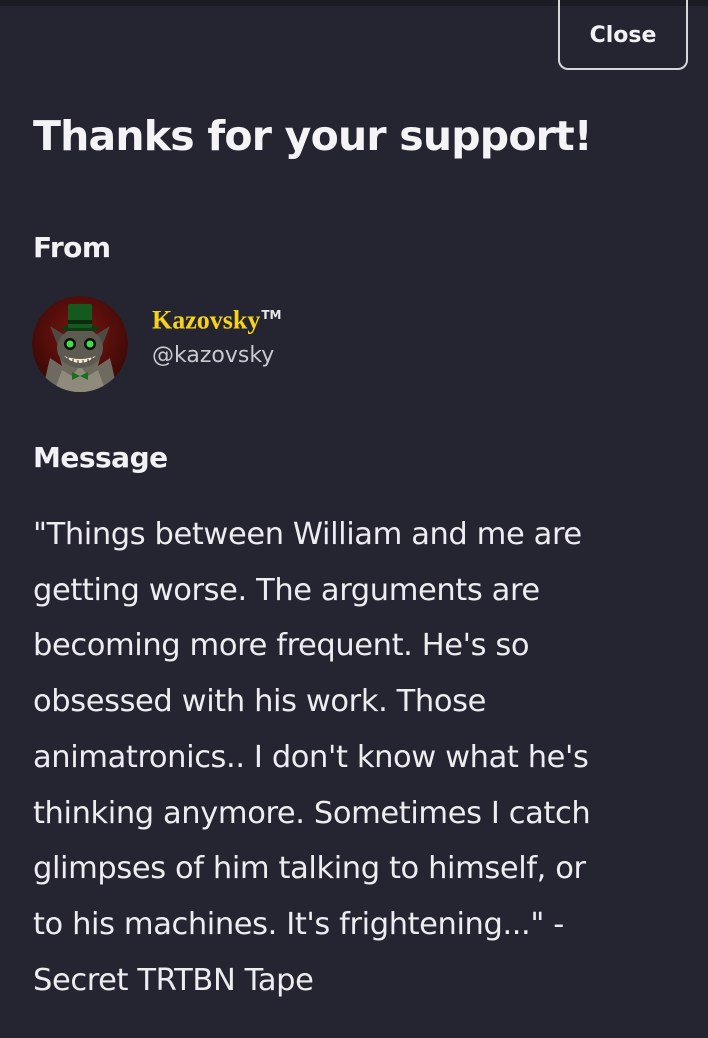 Image resolution: width=708 pixels, height=1038 pixels. Describe the element at coordinates (312, 813) in the screenshot. I see `message-line: thinking anymore. Sometimes I catch` at that location.